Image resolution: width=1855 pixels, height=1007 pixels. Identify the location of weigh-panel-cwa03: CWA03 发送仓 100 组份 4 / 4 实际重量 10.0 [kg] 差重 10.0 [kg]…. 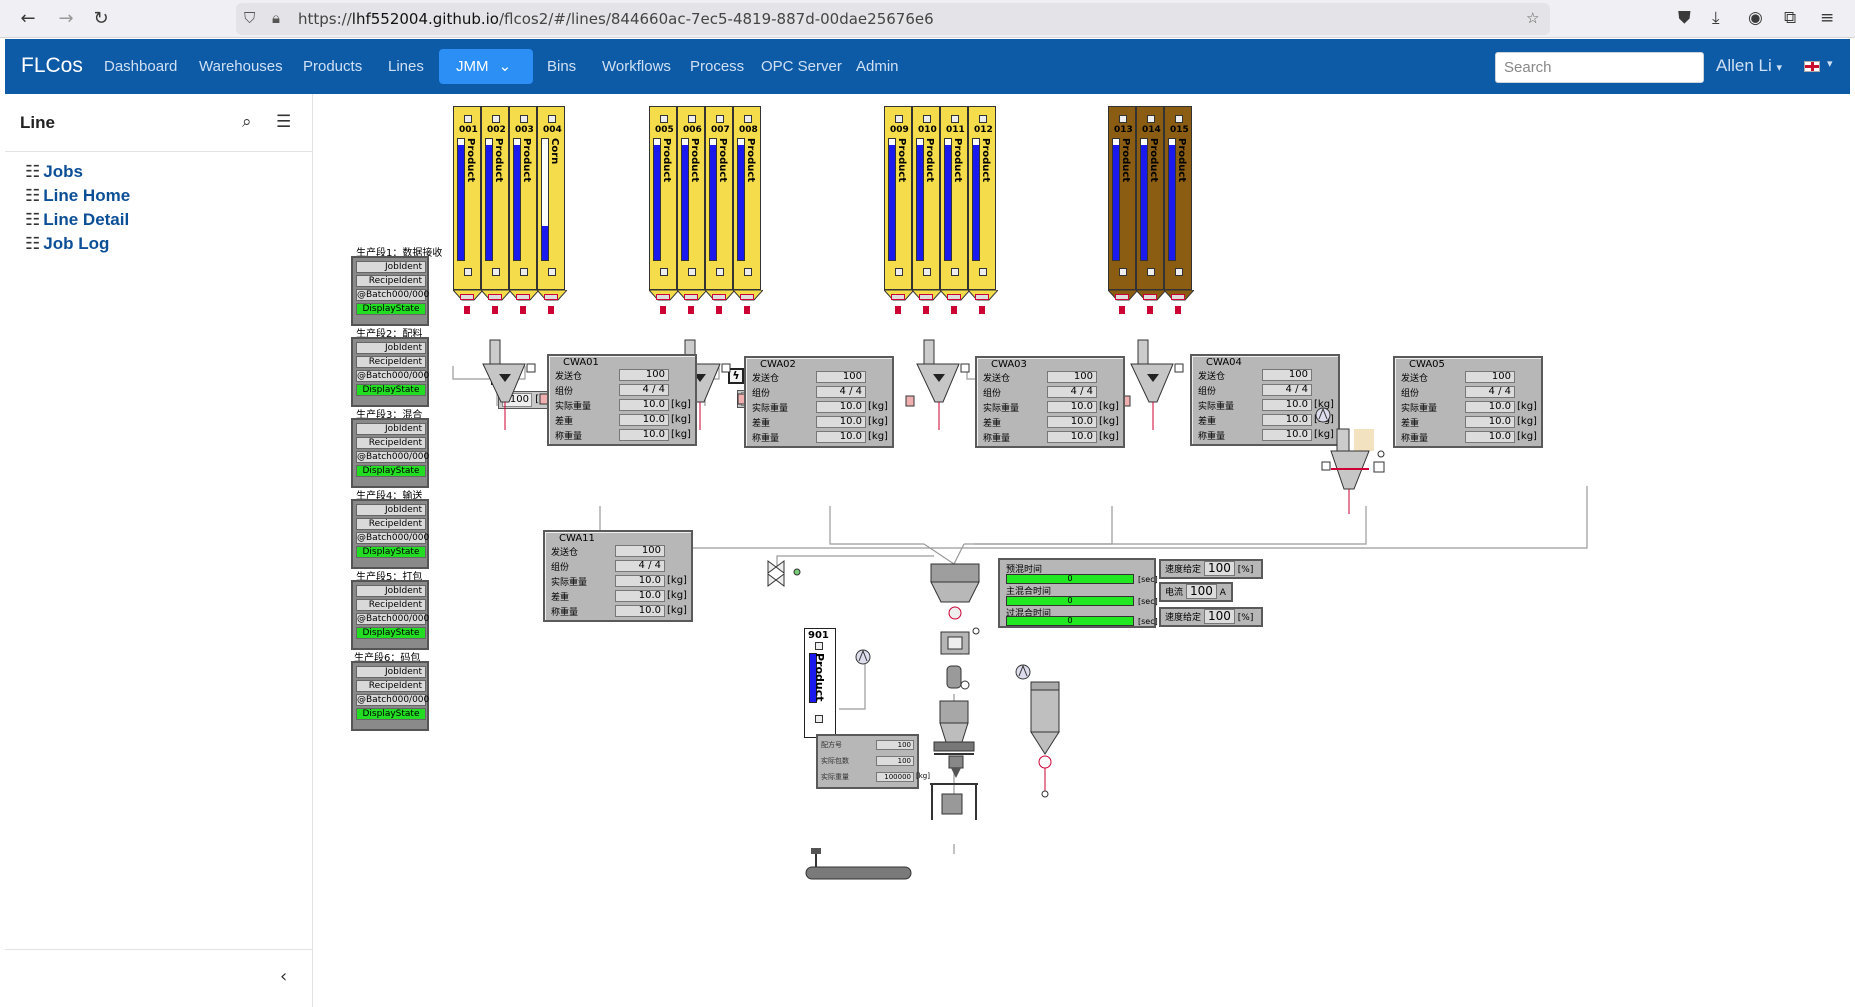
(1050, 402).